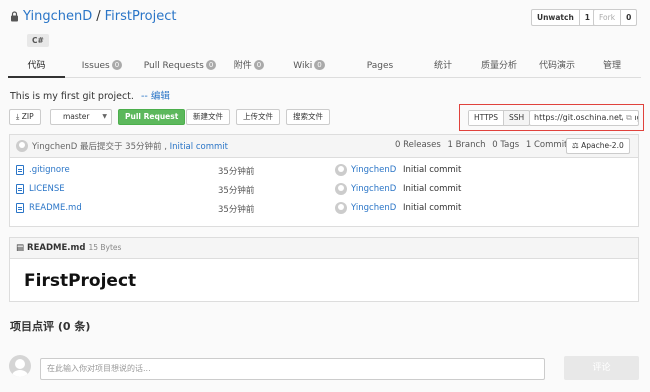  What do you see at coordinates (199, 147) in the screenshot?
I see `last-commit-message-link: Initial commit` at bounding box center [199, 147].